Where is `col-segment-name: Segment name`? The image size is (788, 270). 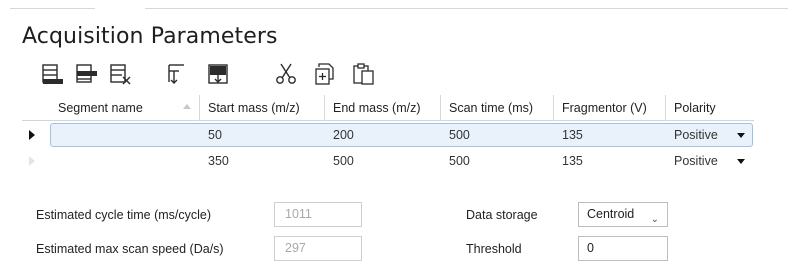
col-segment-name: Segment name is located at coordinates (125, 108).